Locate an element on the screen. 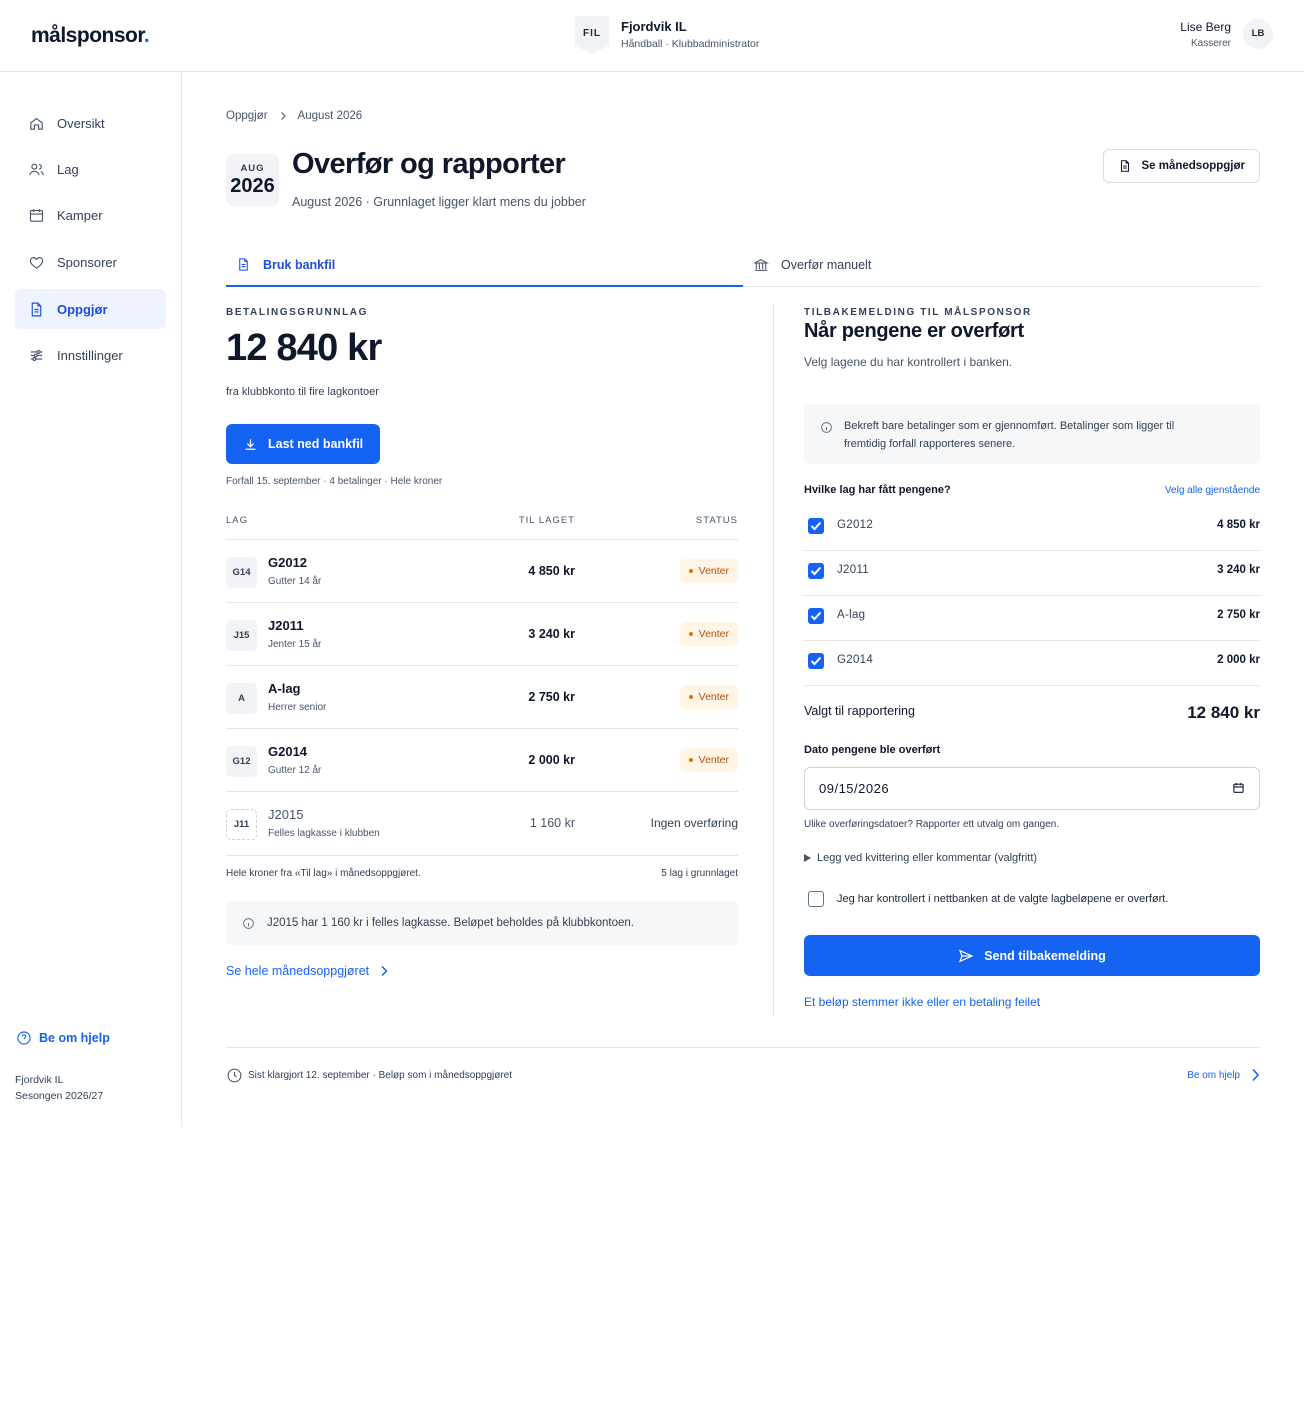 The width and height of the screenshot is (1304, 1412). monthly-settlement-button: Se månedsoppgjør is located at coordinates (1181, 166).